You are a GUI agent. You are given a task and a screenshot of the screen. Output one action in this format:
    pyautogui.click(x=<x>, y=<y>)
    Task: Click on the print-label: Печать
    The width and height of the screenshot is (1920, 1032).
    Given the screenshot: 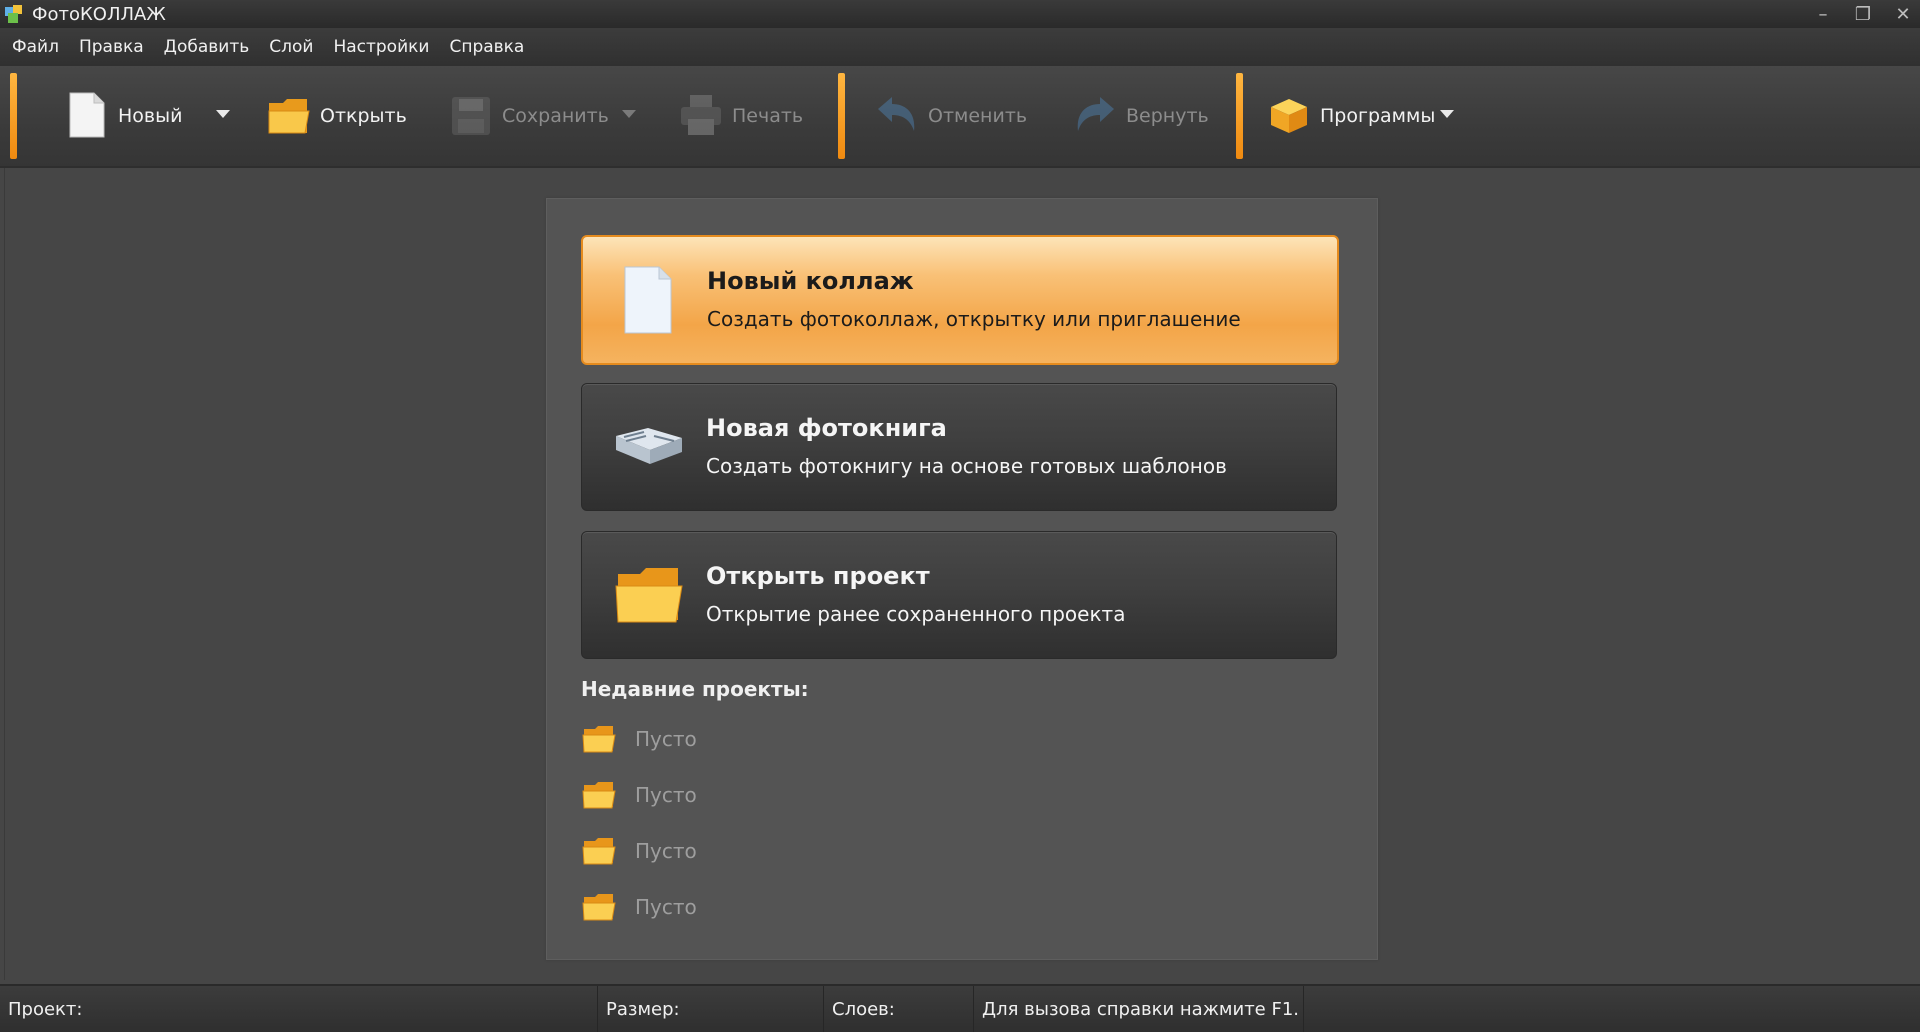 What is the action you would take?
    pyautogui.click(x=768, y=116)
    